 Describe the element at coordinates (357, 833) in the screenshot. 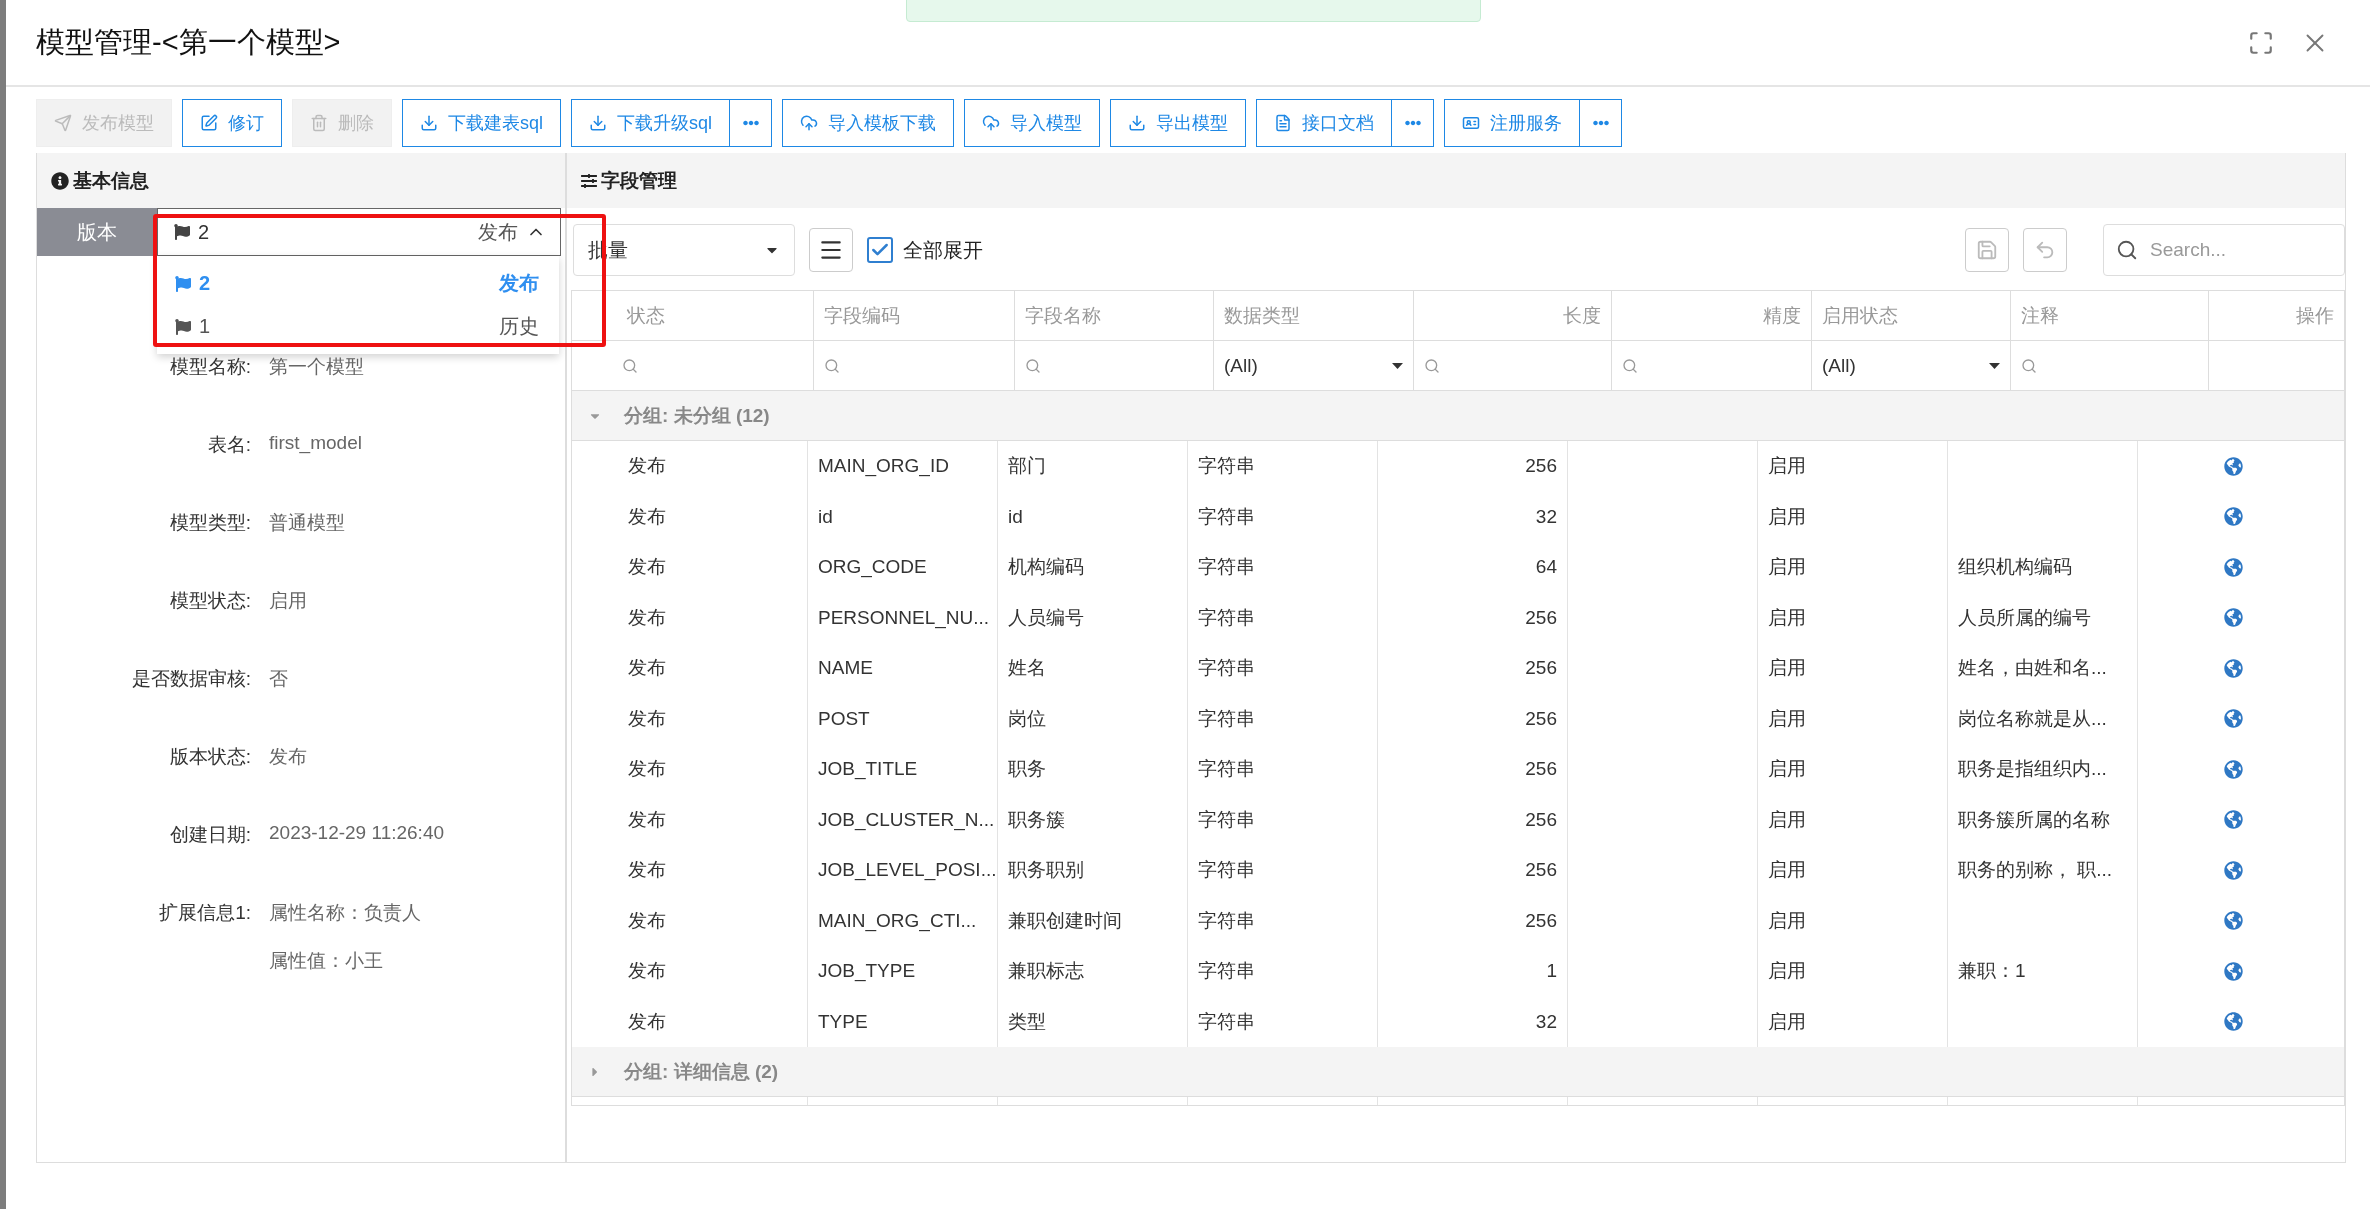

I see `field-value: 2023-12-29 11:26:40` at that location.